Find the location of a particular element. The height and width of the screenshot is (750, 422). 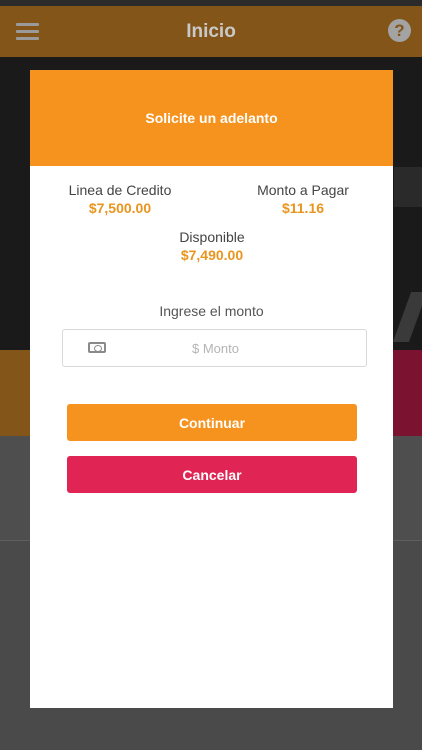

amount-field is located at coordinates (214, 348).